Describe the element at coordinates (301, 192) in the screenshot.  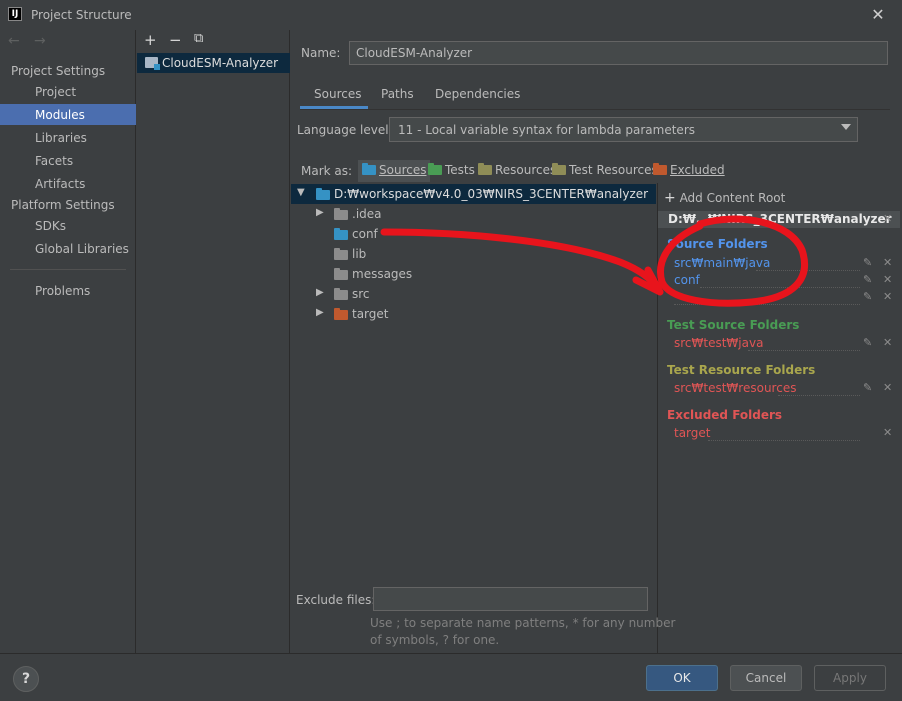
I see `chevron-down-icon: ▼` at that location.